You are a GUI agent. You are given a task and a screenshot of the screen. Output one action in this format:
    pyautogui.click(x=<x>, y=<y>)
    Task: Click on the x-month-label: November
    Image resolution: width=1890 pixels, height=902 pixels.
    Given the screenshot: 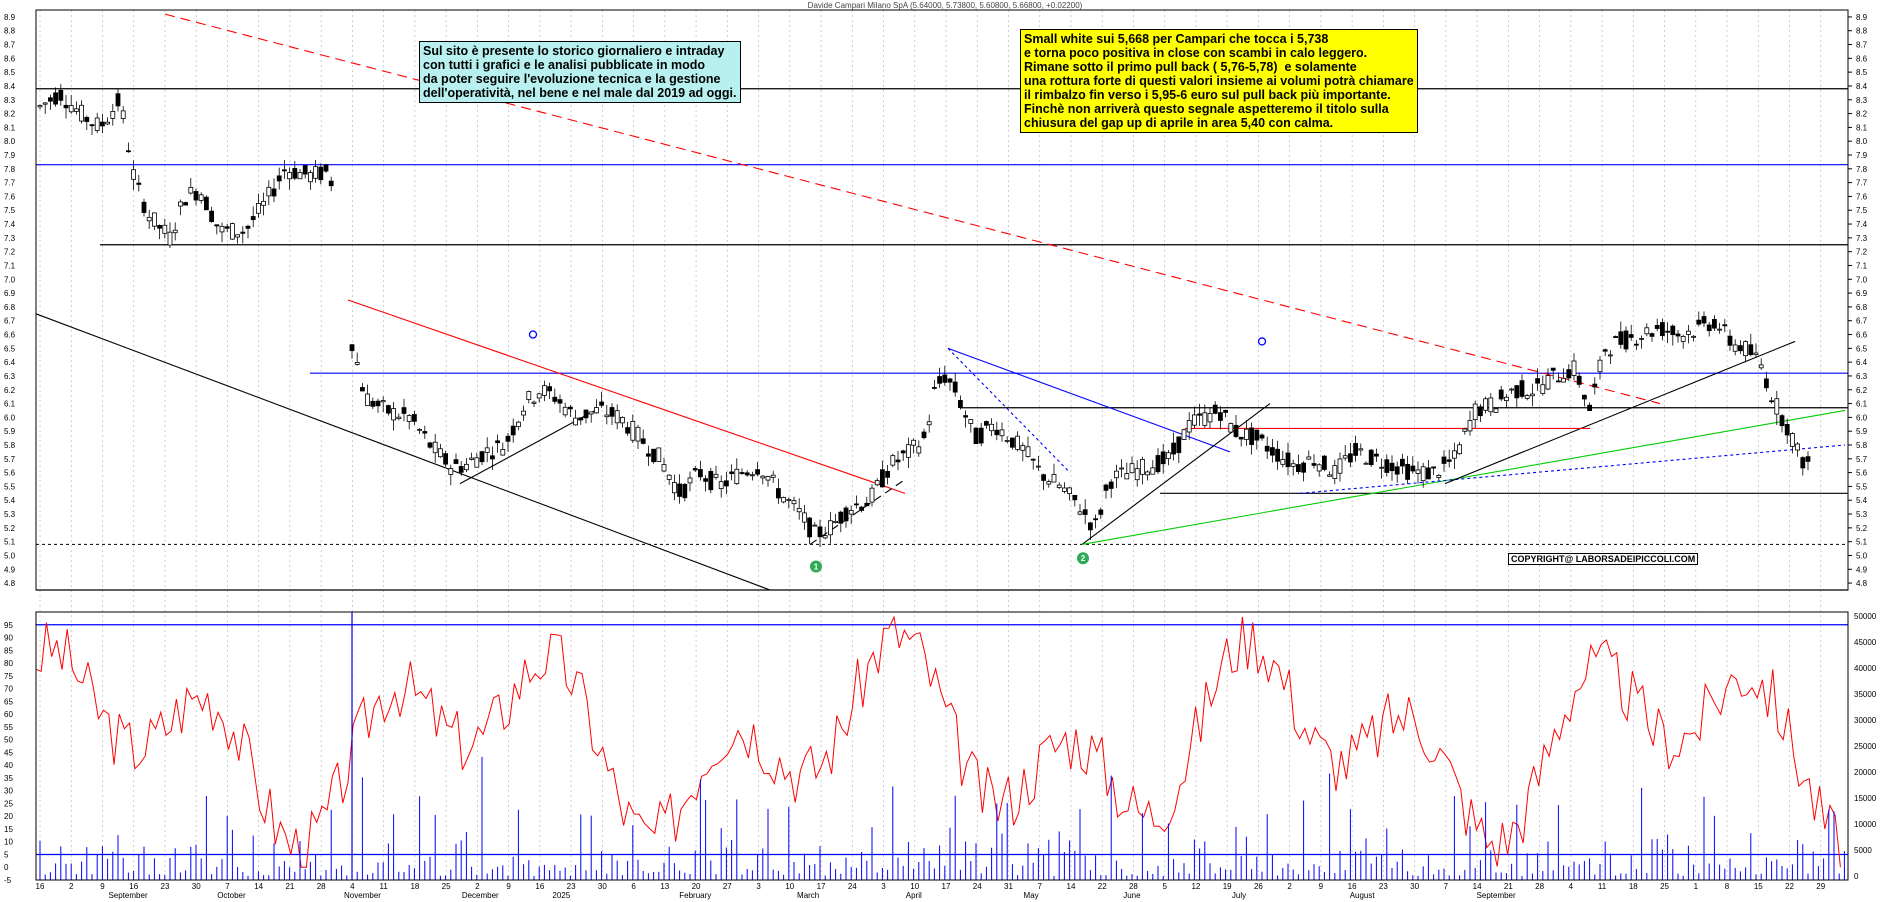 What is the action you would take?
    pyautogui.click(x=362, y=895)
    